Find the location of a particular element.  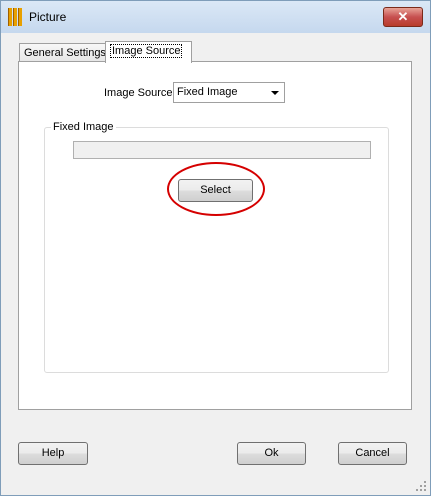

dropdown-arrow-icon is located at coordinates (275, 93).